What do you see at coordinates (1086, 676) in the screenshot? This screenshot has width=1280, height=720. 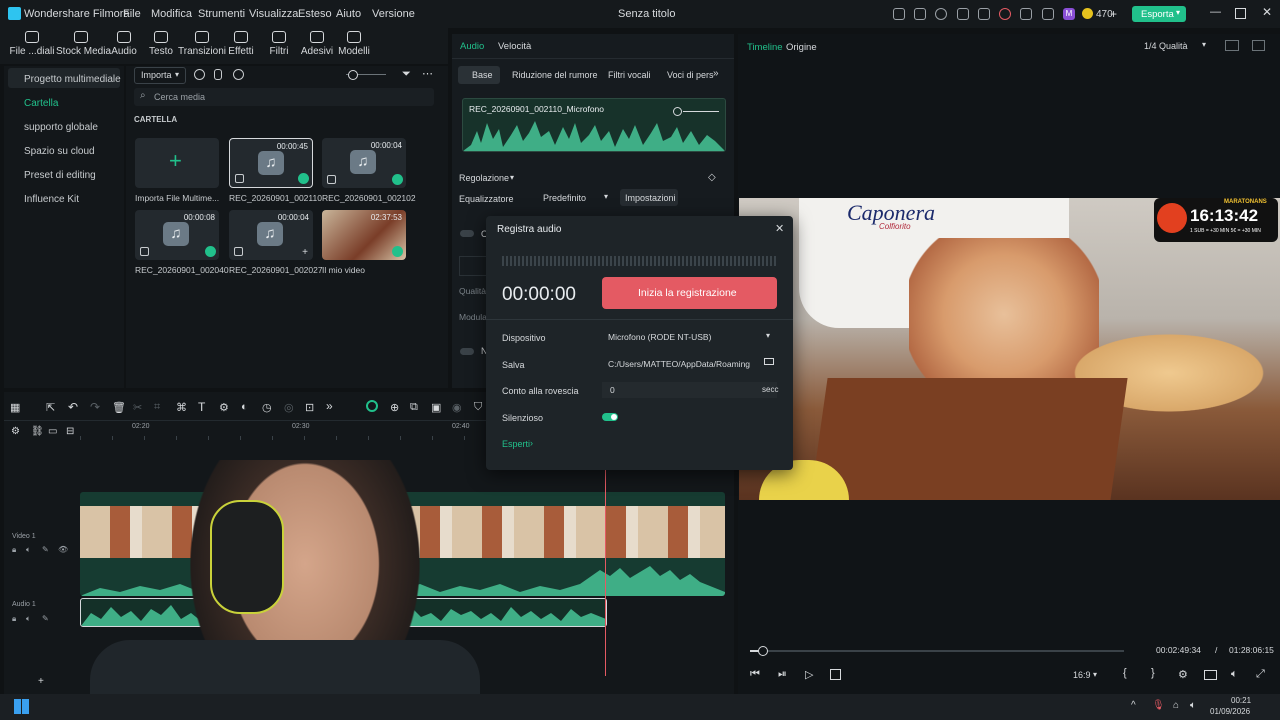 I see `ratio-select: 16:9 ▾` at bounding box center [1086, 676].